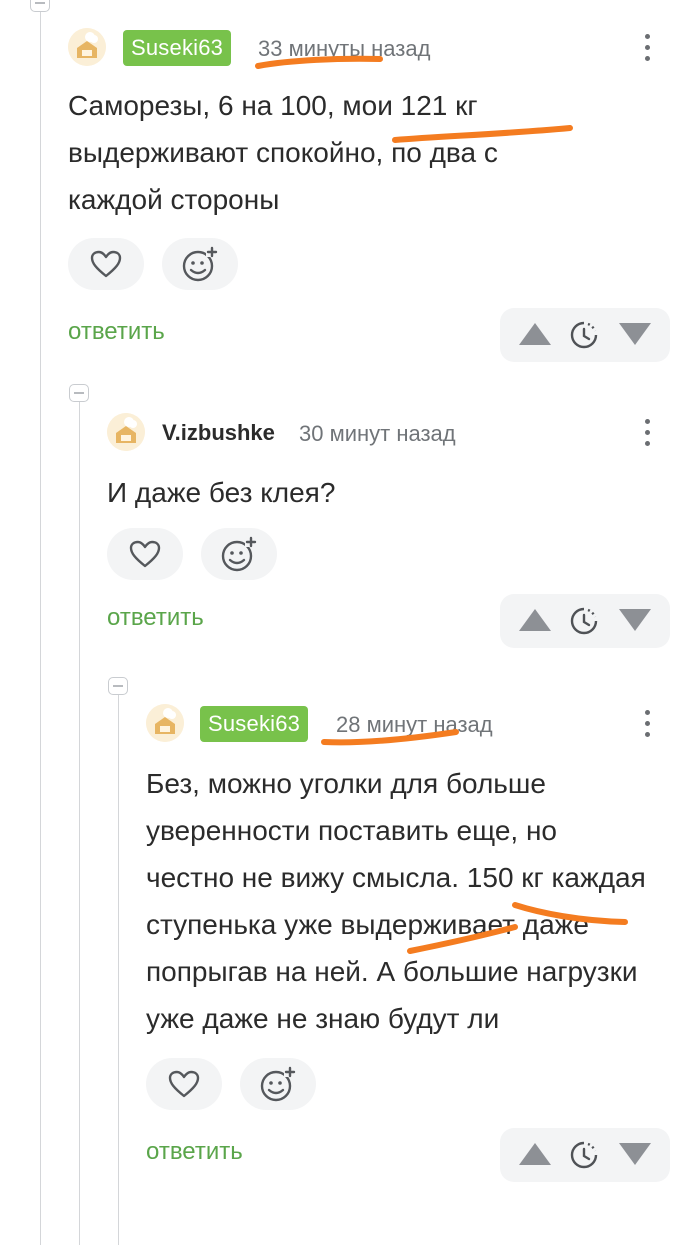  Describe the element at coordinates (218, 433) in the screenshot. I see `author-name: V.izbushke` at that location.